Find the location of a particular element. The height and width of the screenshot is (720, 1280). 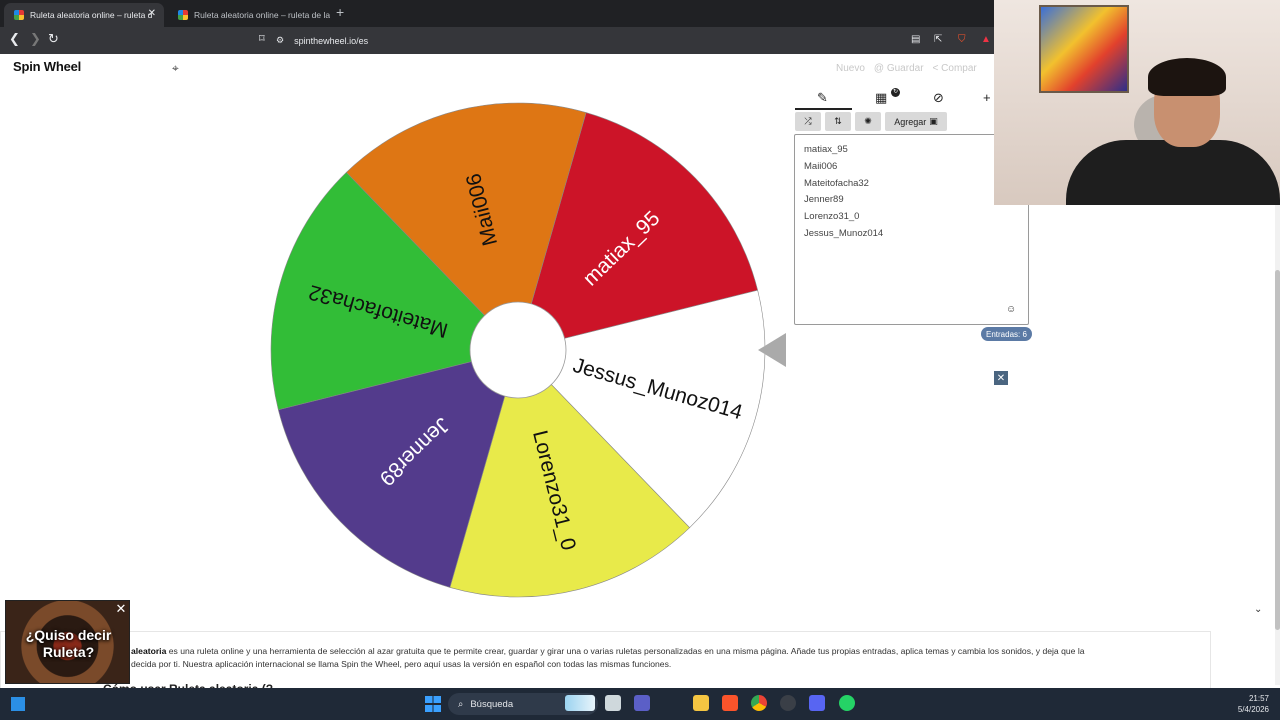

url-field: ⚙ spinthewheel.io/es is located at coordinates (636, 40).